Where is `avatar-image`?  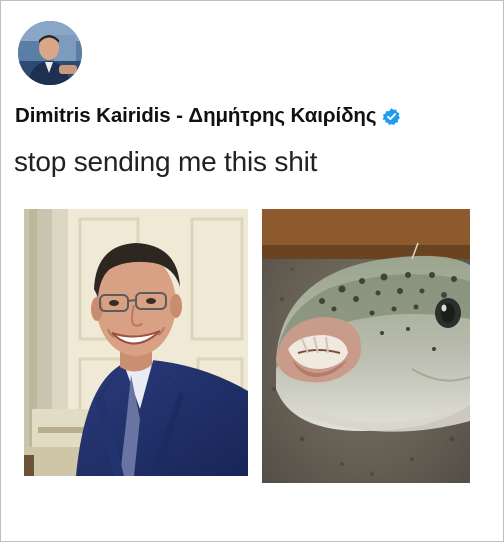 avatar-image is located at coordinates (50, 53).